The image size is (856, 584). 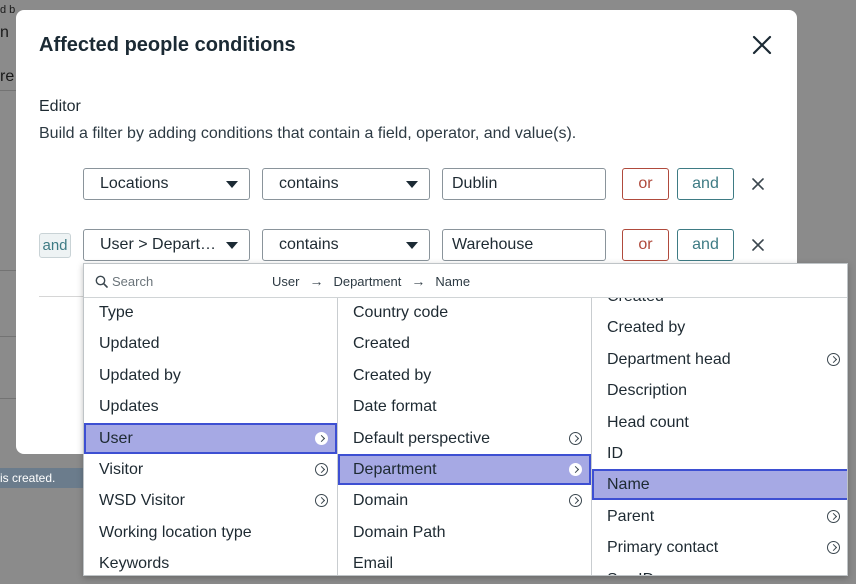 I want to click on picker-header: User → Department → Name, so click(x=465, y=281).